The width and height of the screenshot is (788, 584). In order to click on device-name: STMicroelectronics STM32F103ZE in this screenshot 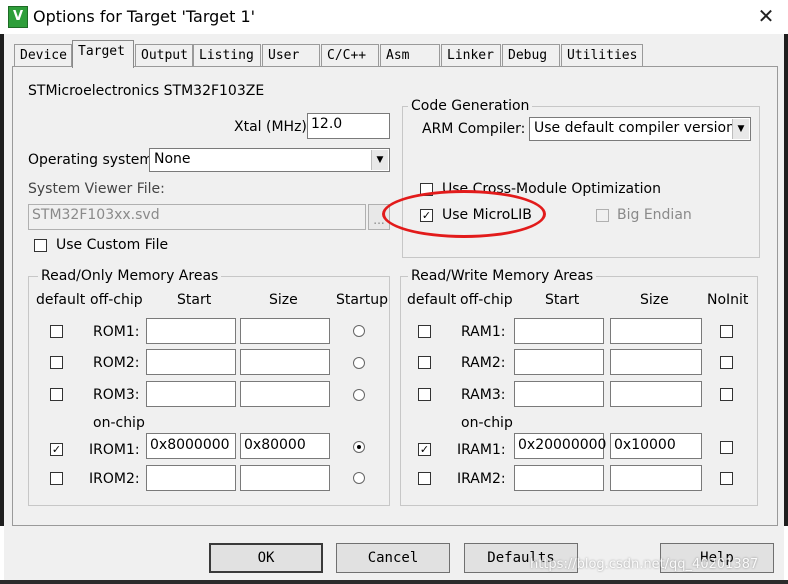, I will do `click(146, 91)`.